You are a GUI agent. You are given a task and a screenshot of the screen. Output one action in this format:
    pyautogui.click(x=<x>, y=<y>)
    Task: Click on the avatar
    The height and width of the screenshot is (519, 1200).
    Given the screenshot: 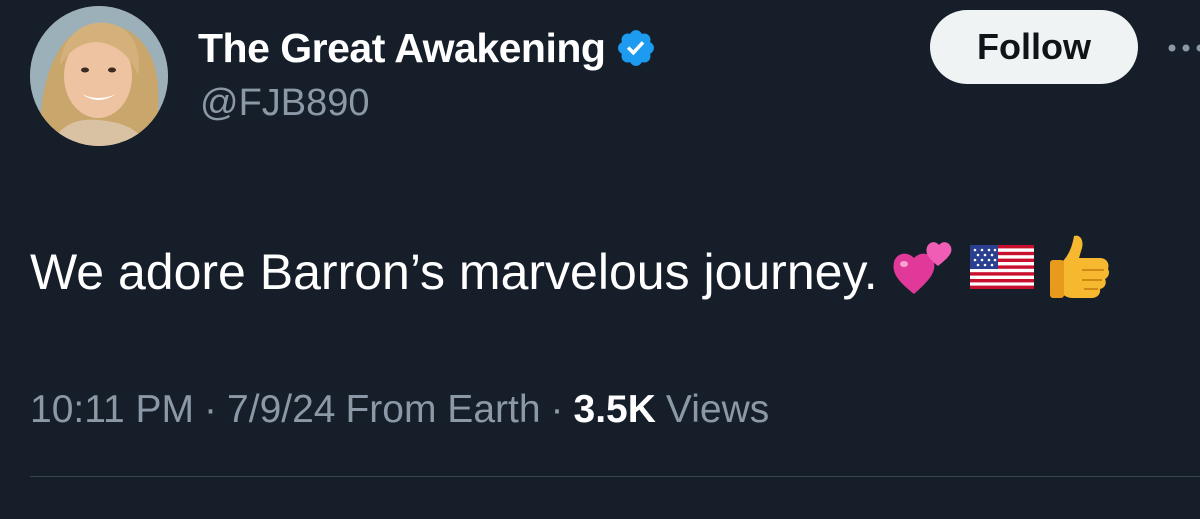 What is the action you would take?
    pyautogui.click(x=99, y=76)
    